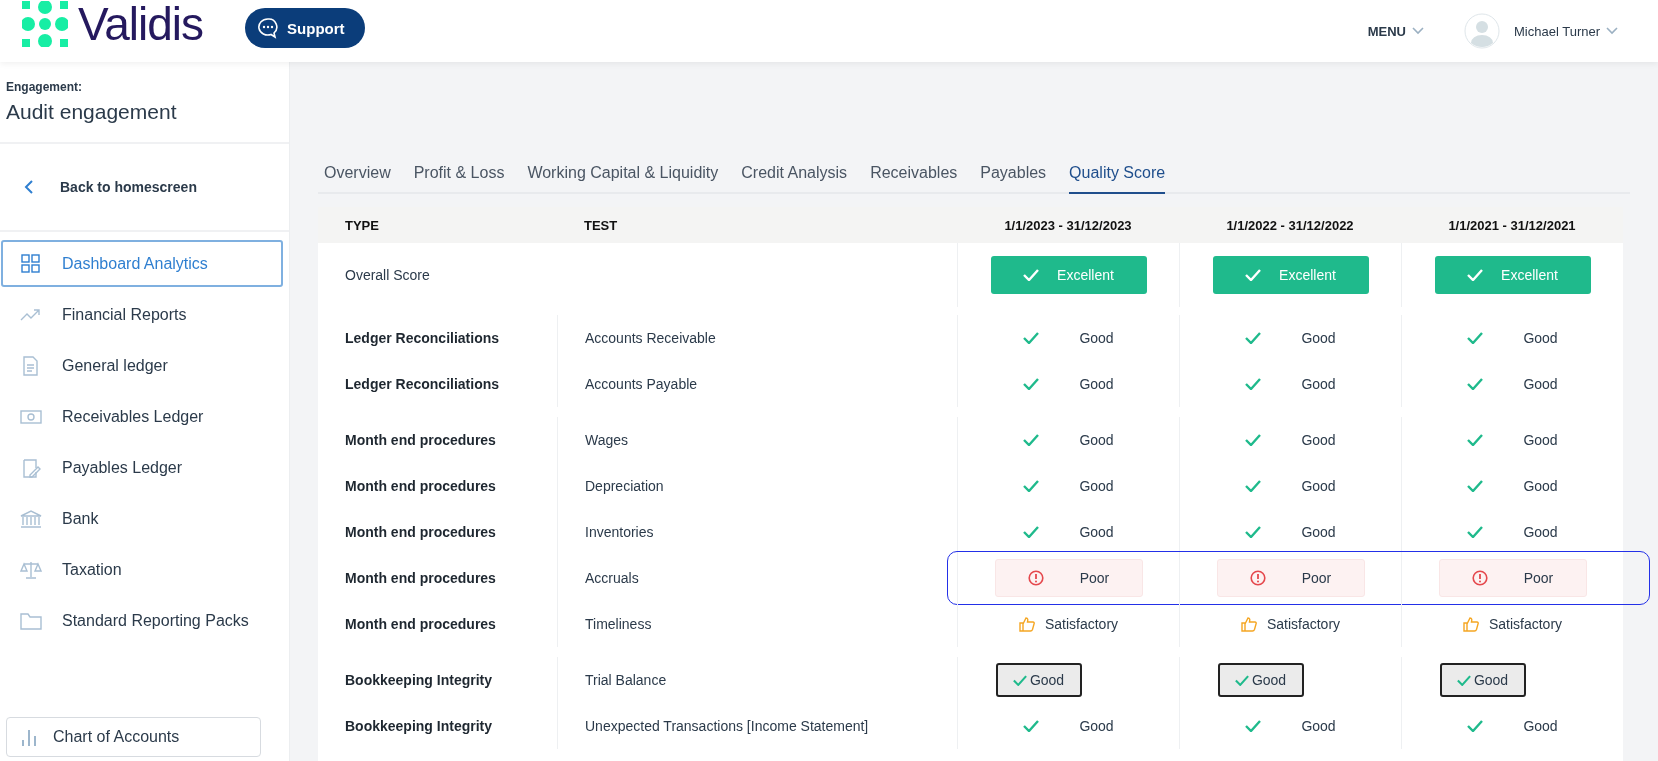 This screenshot has height=761, width=1658. Describe the element at coordinates (31, 518) in the screenshot. I see `bank-icon` at that location.